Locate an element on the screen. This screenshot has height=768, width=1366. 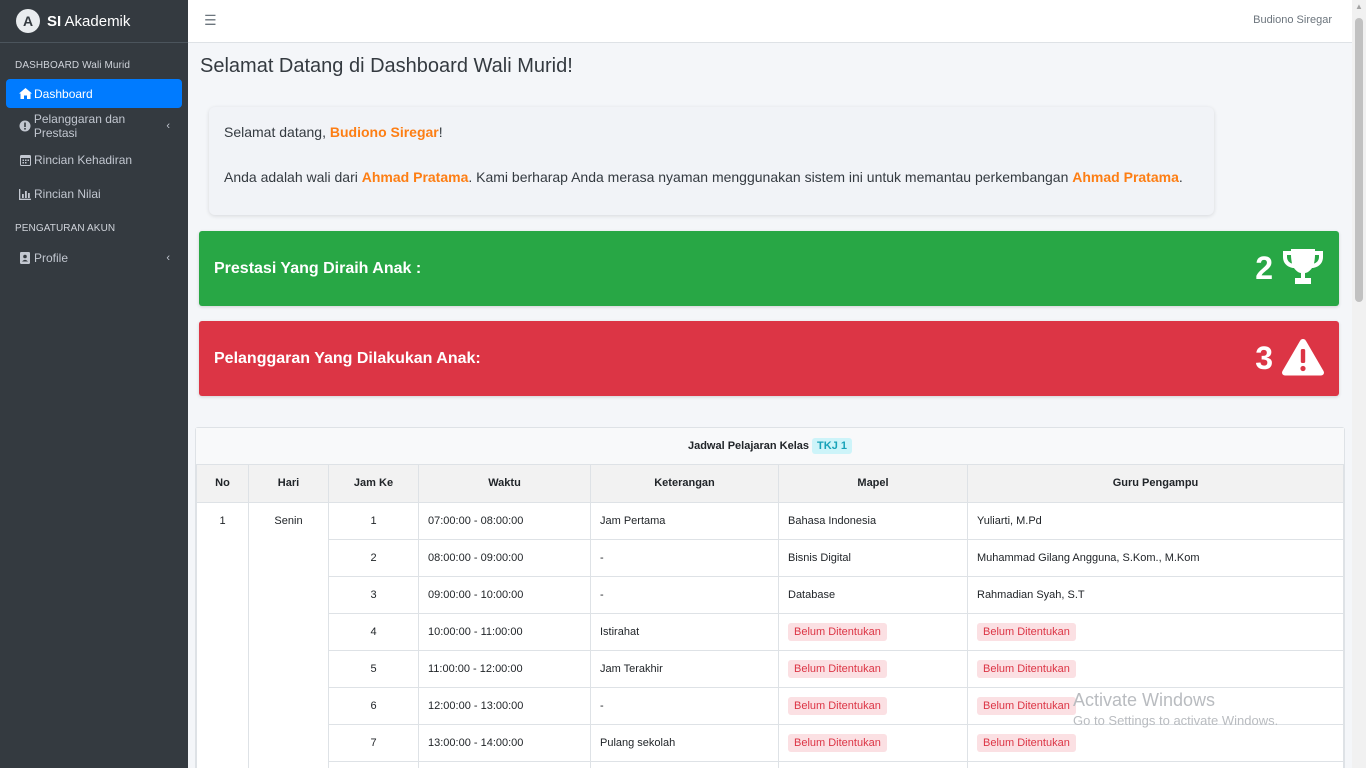
cell-guru: Rahmadian Syah, S.T is located at coordinates (1155, 594).